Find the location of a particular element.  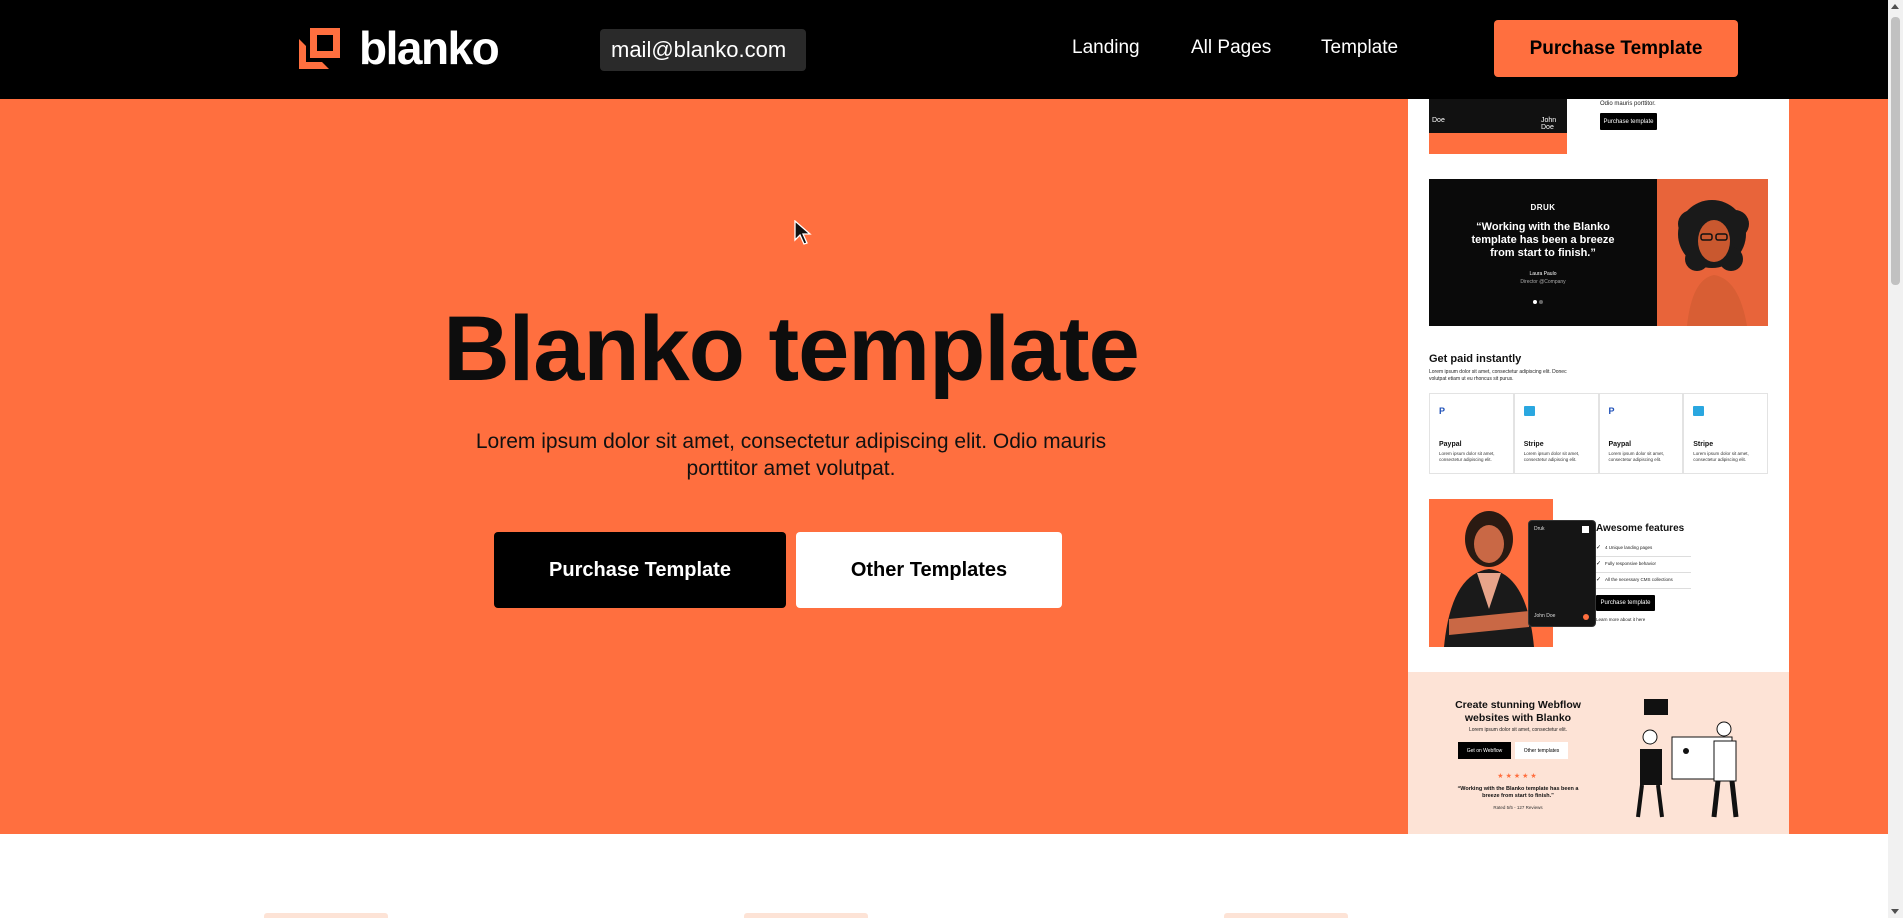

brand-logo: blanko is located at coordinates (399, 48).